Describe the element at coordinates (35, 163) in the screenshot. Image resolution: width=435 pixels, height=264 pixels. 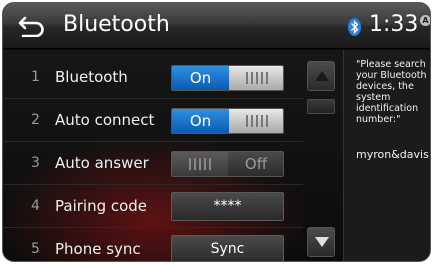
I see `row-number: 3` at that location.